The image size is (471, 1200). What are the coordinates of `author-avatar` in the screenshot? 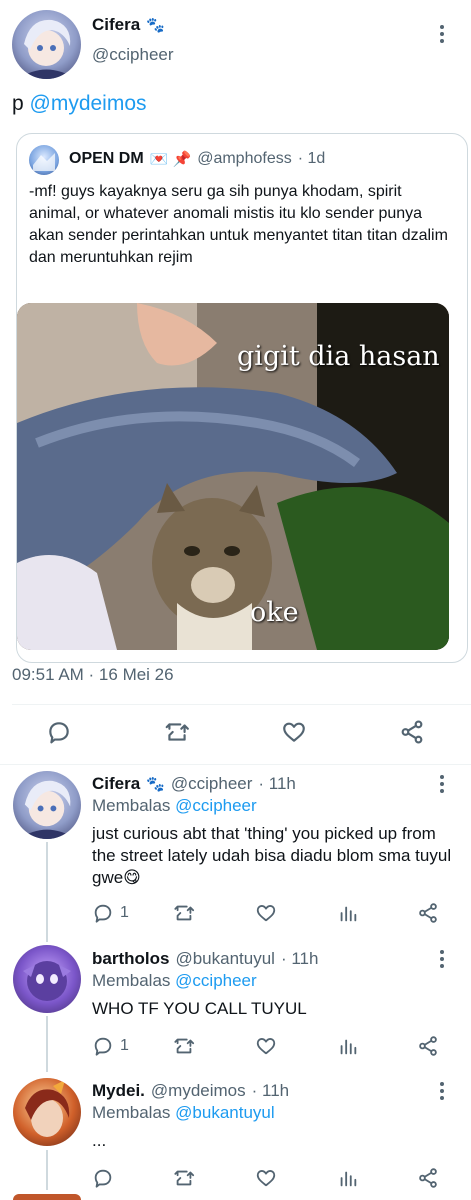 It's located at (46, 44).